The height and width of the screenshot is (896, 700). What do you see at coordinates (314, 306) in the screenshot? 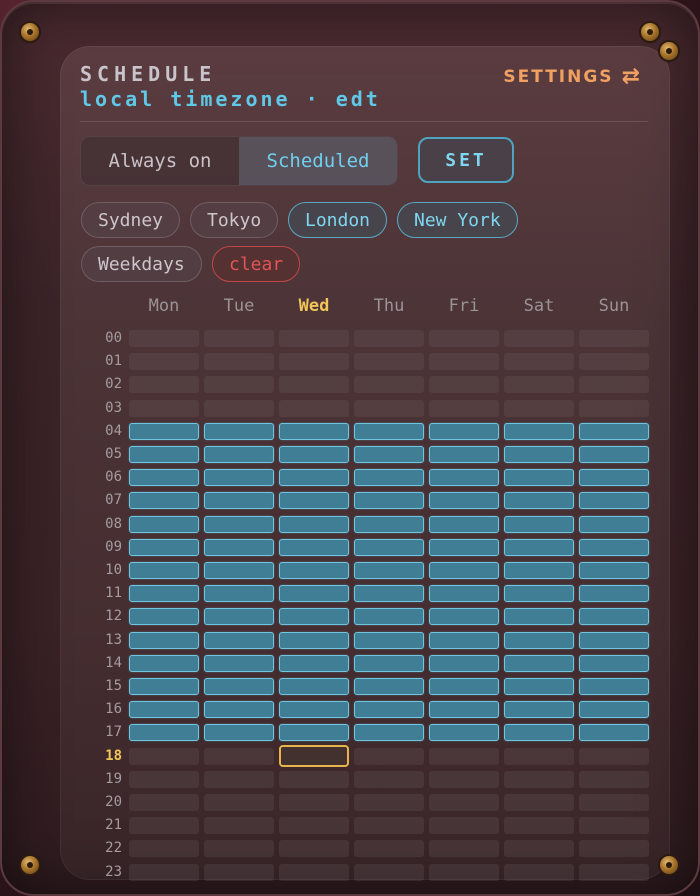
I see `day-header-wed: Wed` at bounding box center [314, 306].